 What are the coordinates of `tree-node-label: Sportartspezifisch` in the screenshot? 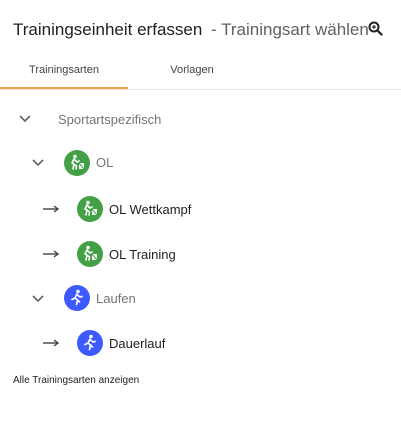 It's located at (110, 119).